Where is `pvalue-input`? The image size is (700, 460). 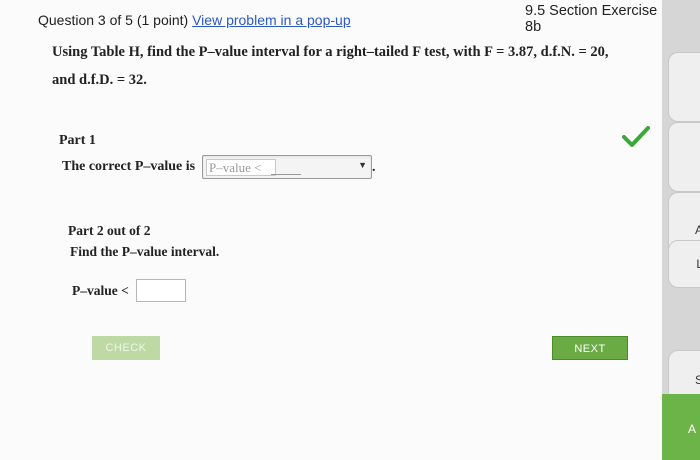 pvalue-input is located at coordinates (161, 290).